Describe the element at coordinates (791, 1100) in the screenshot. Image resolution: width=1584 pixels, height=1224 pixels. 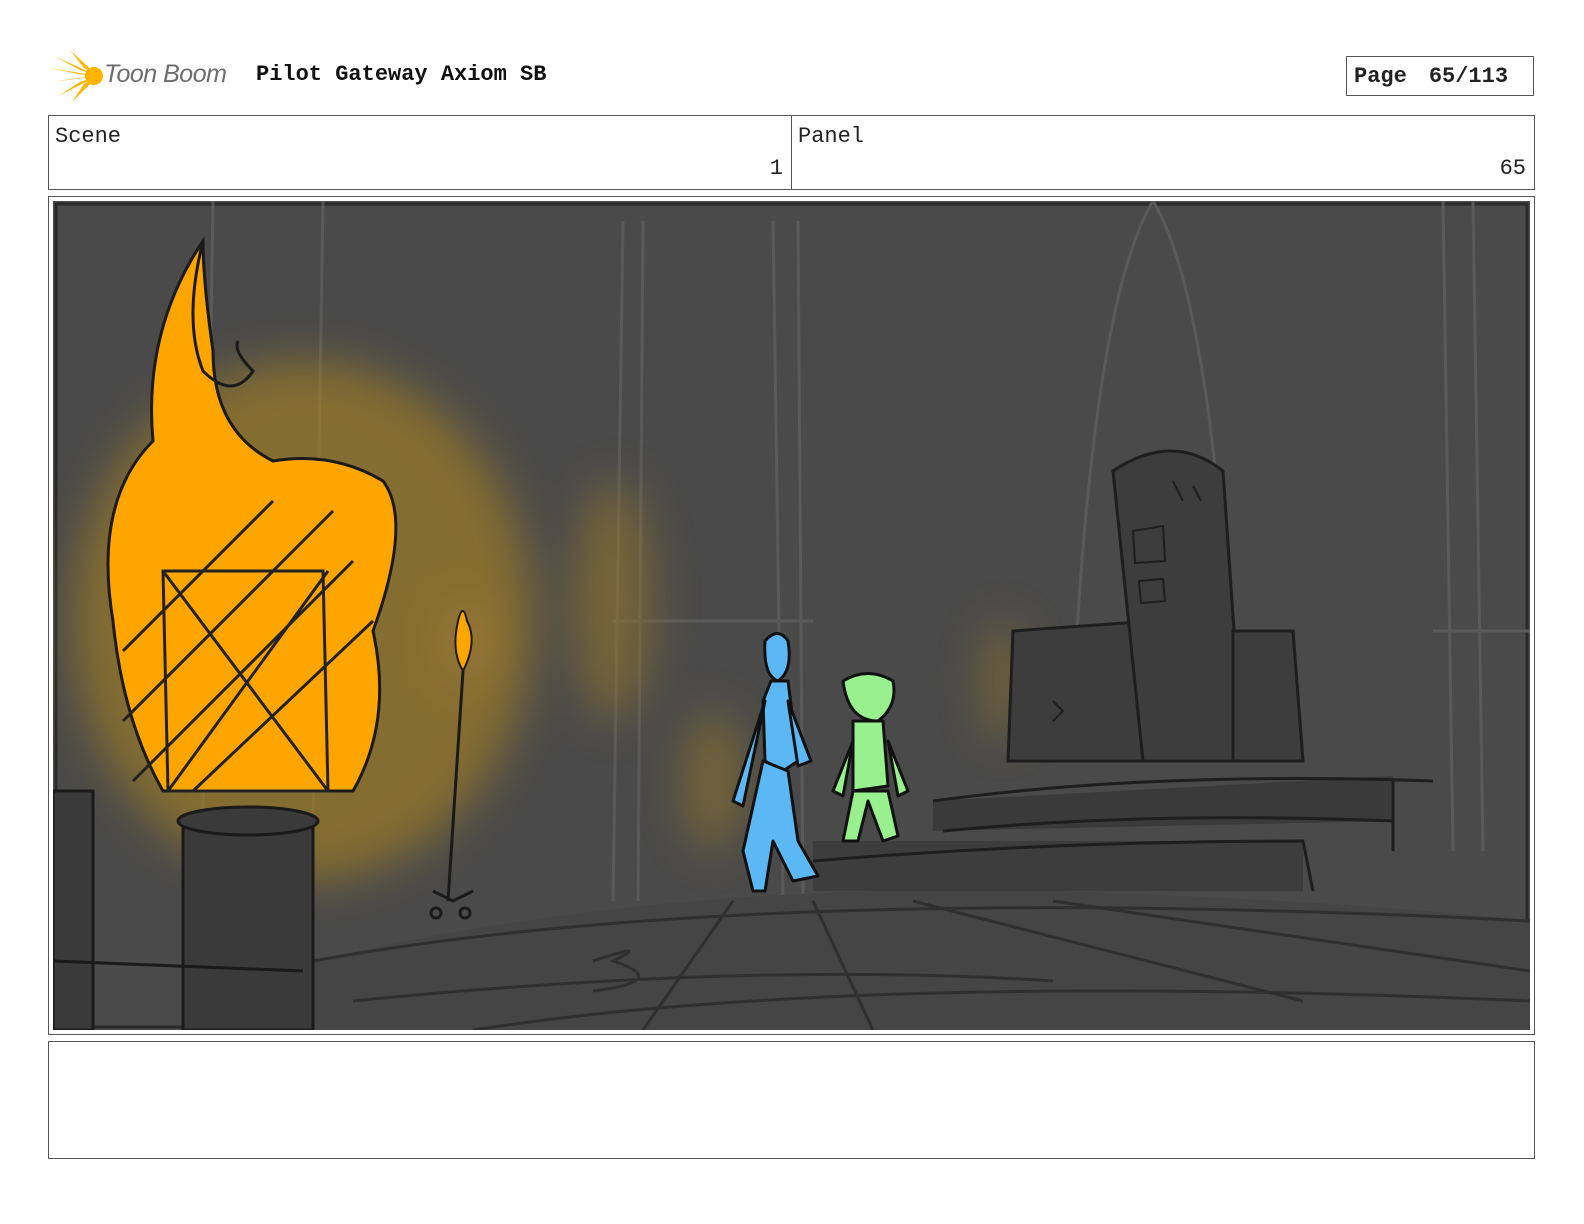
I see `notes-box` at that location.